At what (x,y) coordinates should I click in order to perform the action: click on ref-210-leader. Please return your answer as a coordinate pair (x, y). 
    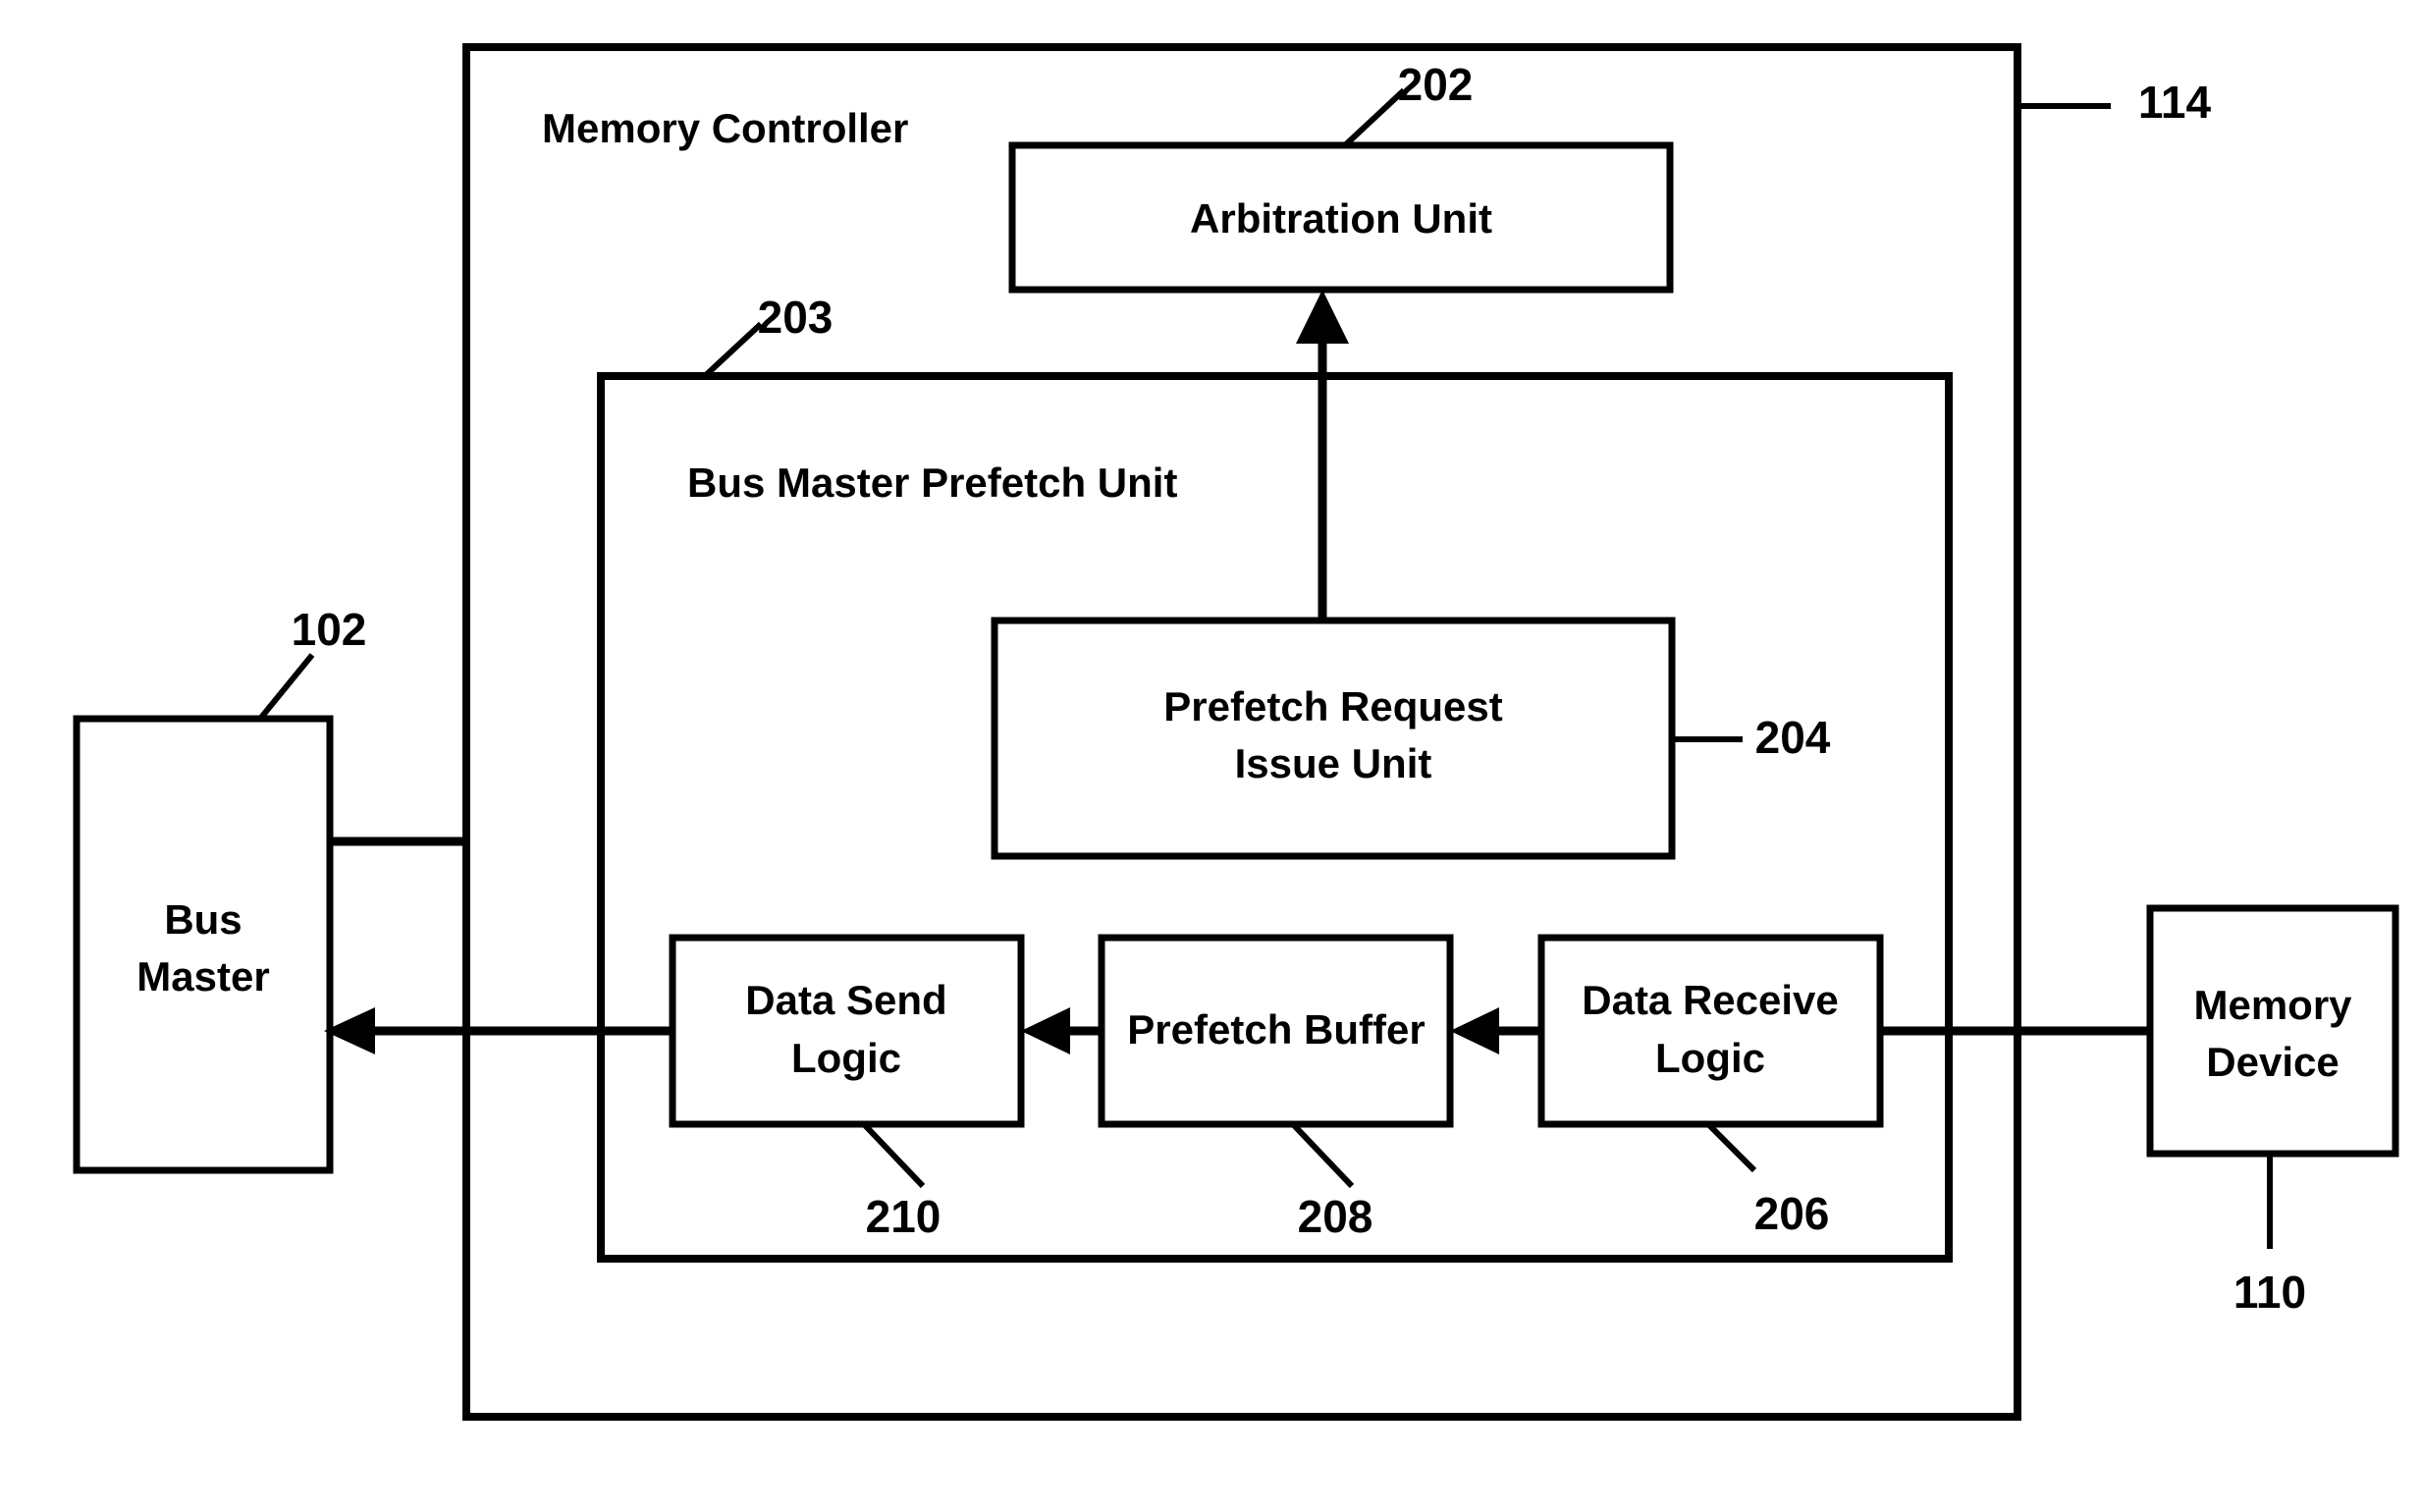
    Looking at the image, I should click on (893, 1155).